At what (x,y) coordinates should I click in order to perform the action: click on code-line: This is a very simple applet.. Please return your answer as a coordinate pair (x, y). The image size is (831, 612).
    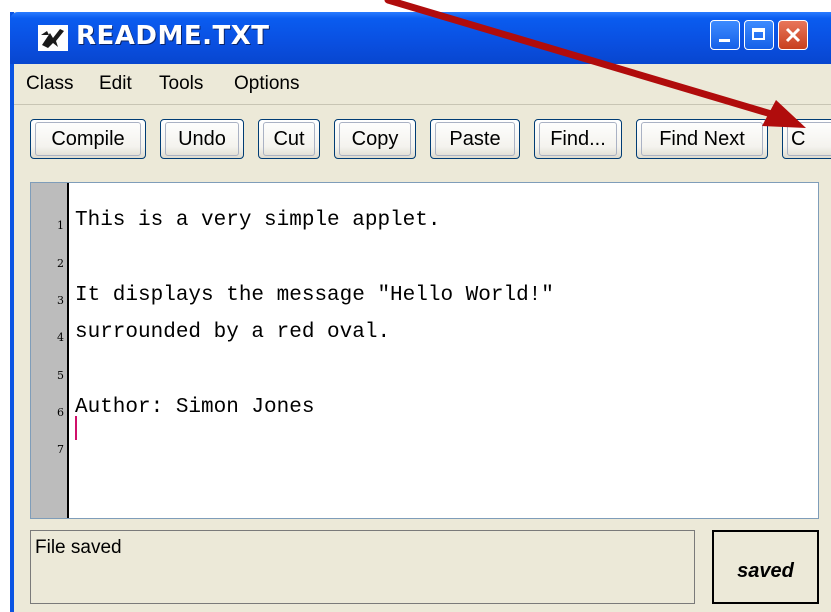
    Looking at the image, I should click on (258, 220).